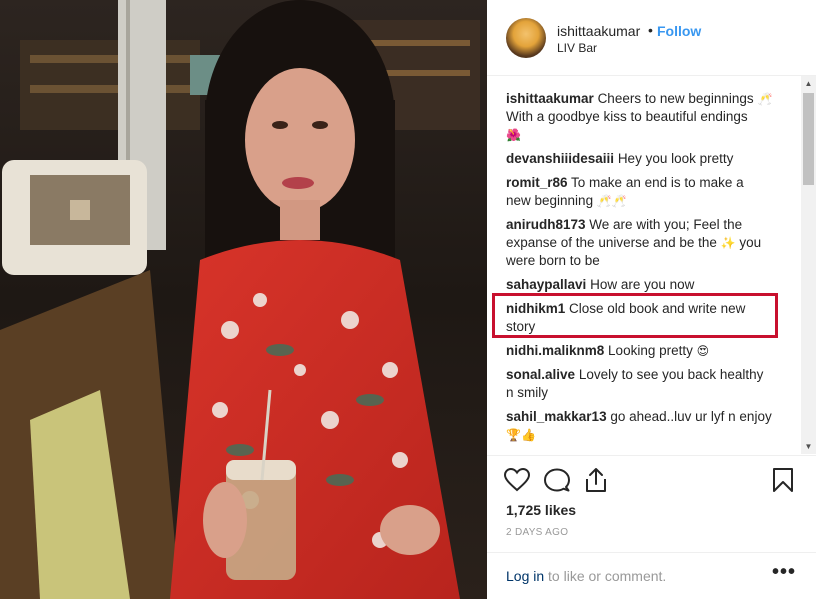 This screenshot has width=816, height=602. What do you see at coordinates (577, 48) in the screenshot?
I see `post-location: LIV Bar` at bounding box center [577, 48].